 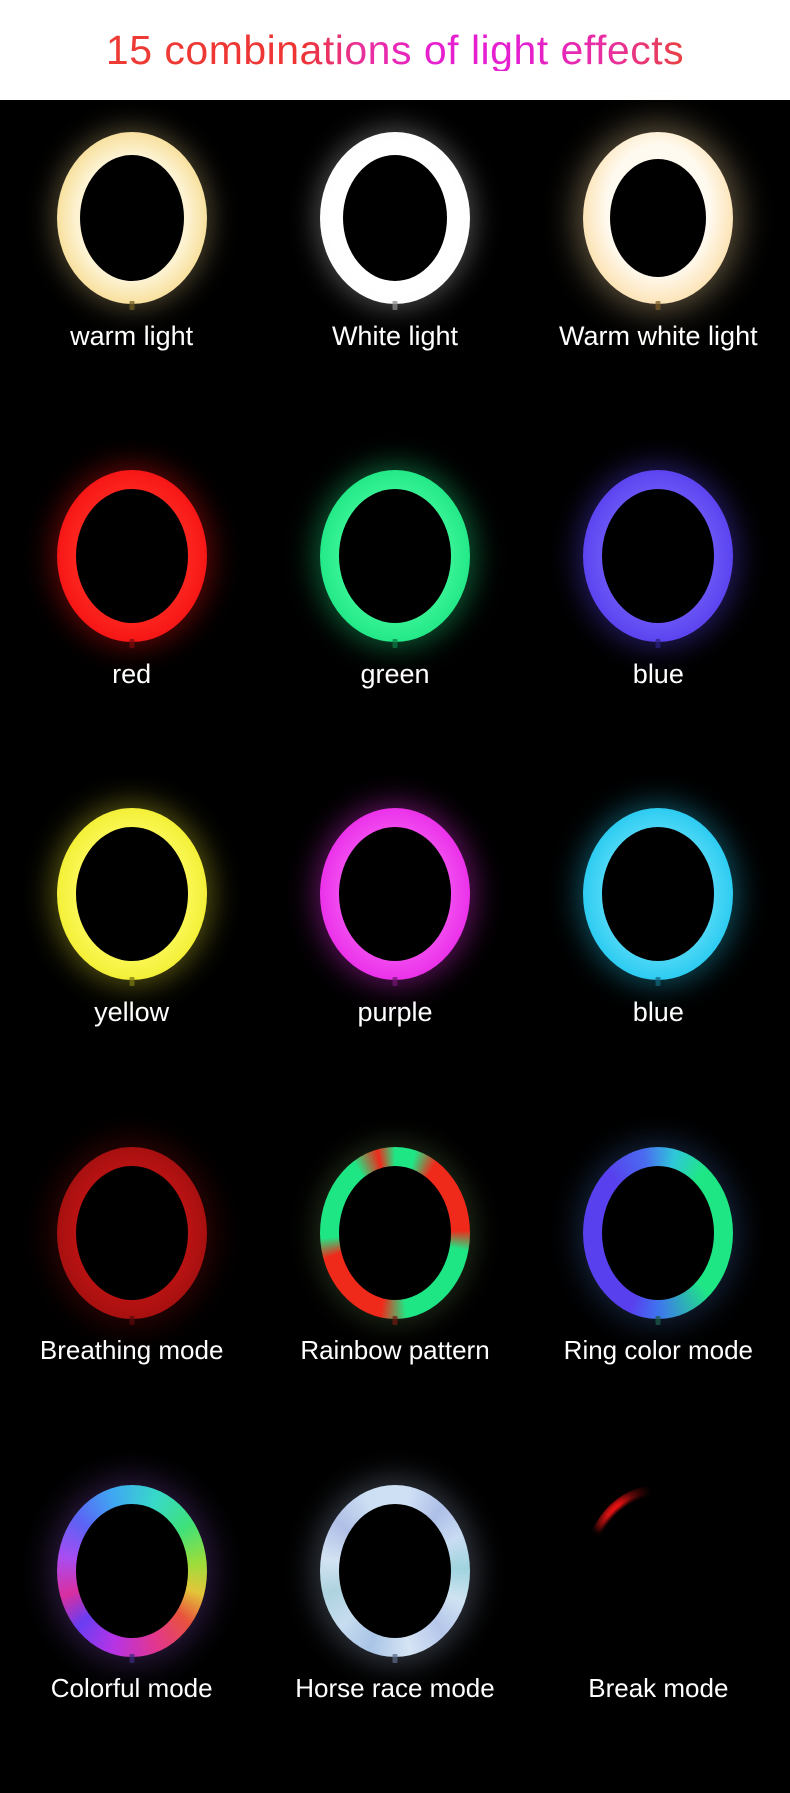 I want to click on ring-light-ring-color-icon, so click(x=658, y=1235).